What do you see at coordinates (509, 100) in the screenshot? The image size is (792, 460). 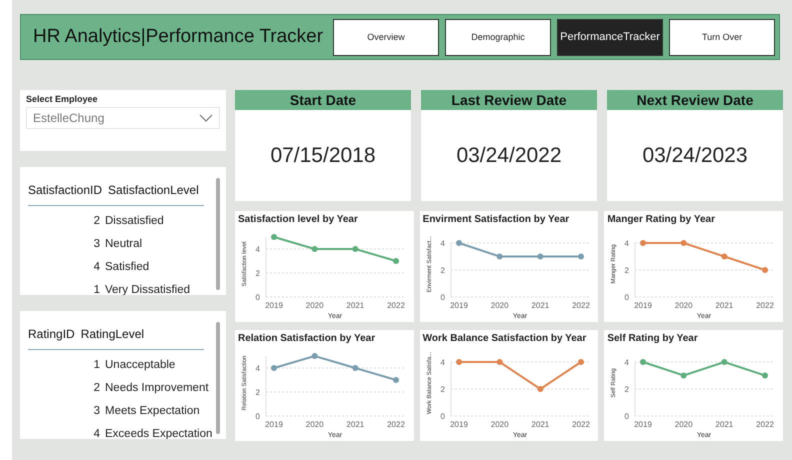 I see `date-title: Last Review Date` at bounding box center [509, 100].